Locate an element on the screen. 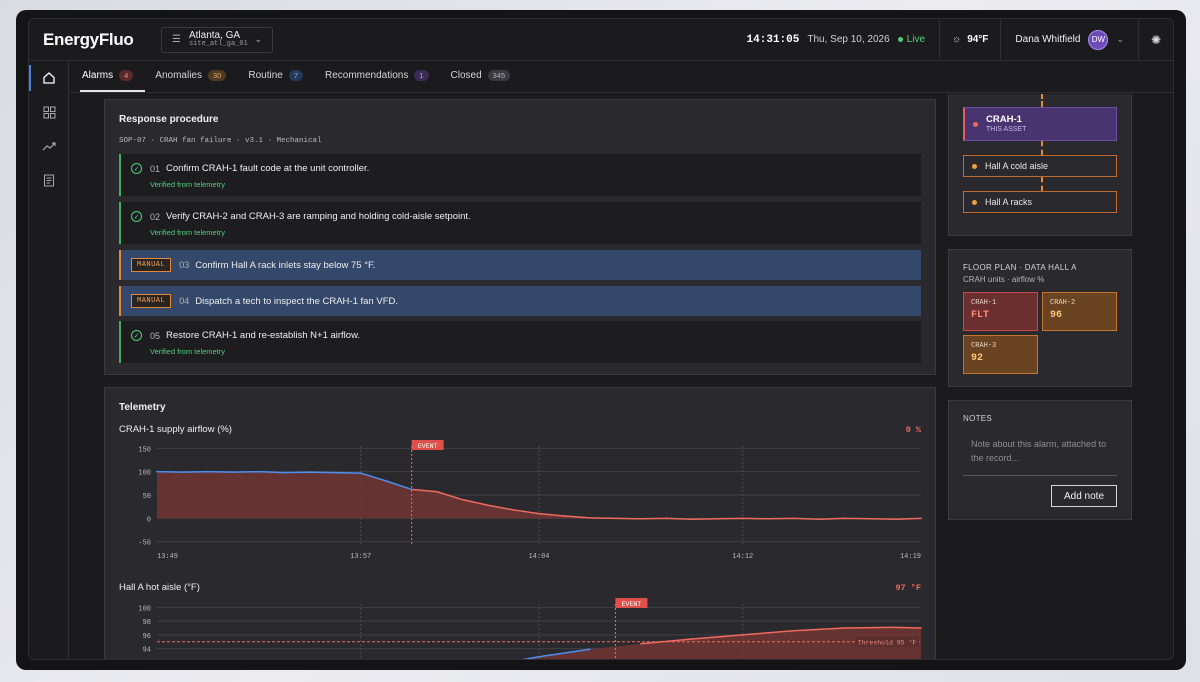  count-badge: 30 is located at coordinates (217, 75).